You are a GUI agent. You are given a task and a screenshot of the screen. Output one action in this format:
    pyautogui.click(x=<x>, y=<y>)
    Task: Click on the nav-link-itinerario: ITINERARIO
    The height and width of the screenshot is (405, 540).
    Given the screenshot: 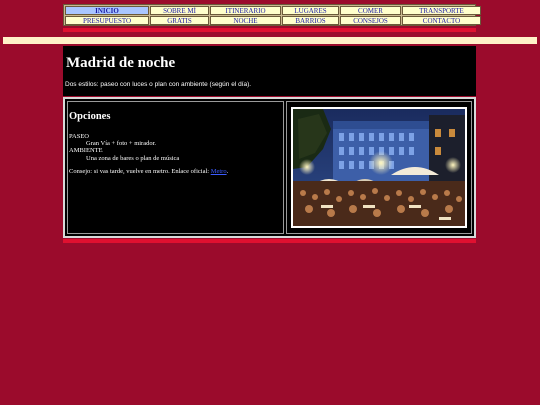 What is the action you would take?
    pyautogui.click(x=245, y=10)
    